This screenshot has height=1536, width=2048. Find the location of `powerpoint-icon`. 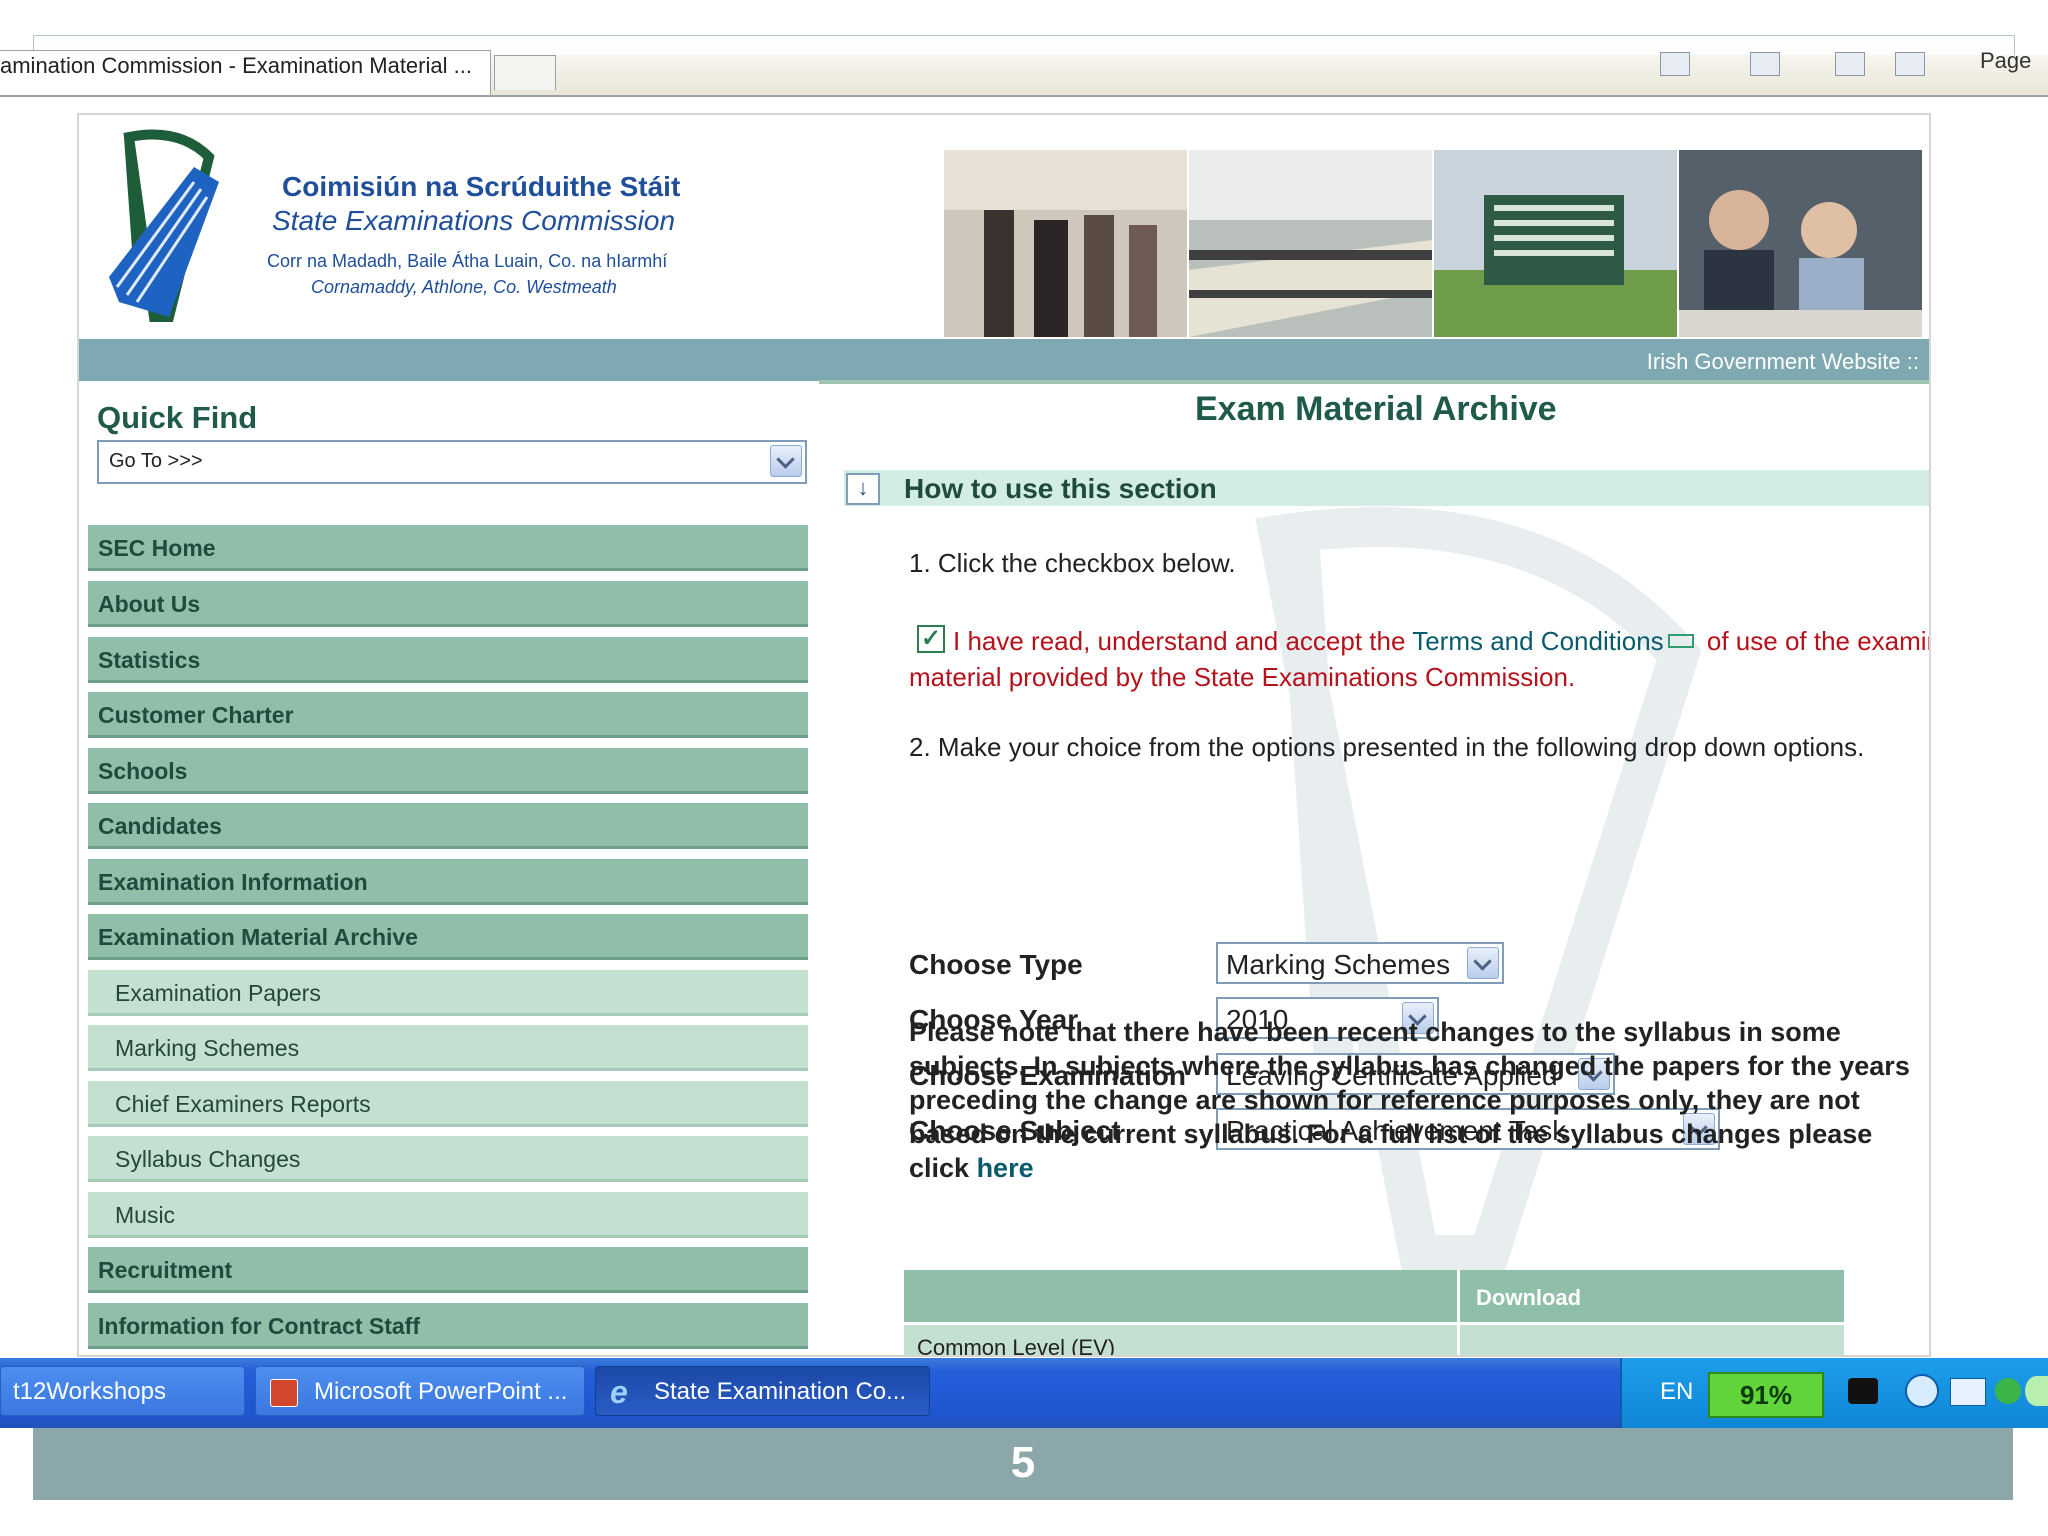

powerpoint-icon is located at coordinates (284, 1393).